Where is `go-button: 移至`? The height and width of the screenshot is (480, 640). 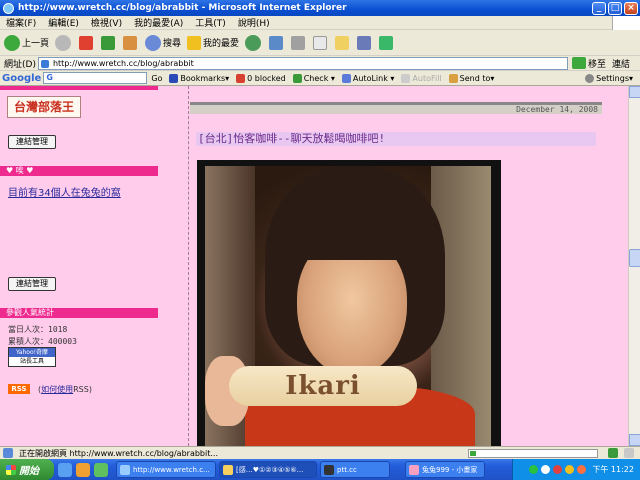 go-button: 移至 is located at coordinates (597, 63).